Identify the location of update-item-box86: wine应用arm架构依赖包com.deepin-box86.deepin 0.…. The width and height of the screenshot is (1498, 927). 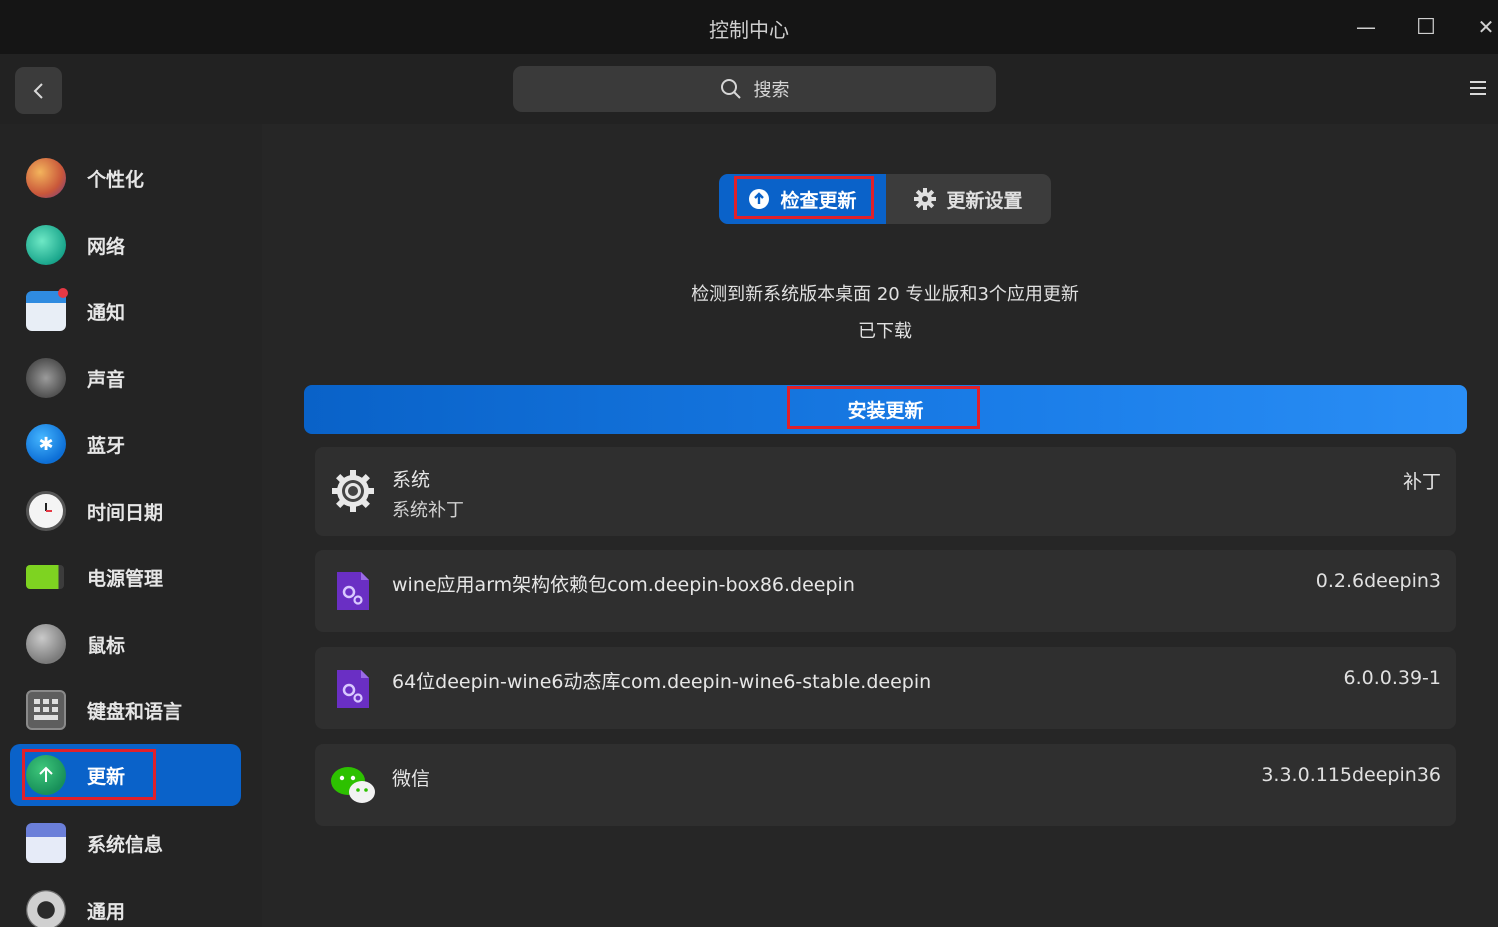
(885, 591).